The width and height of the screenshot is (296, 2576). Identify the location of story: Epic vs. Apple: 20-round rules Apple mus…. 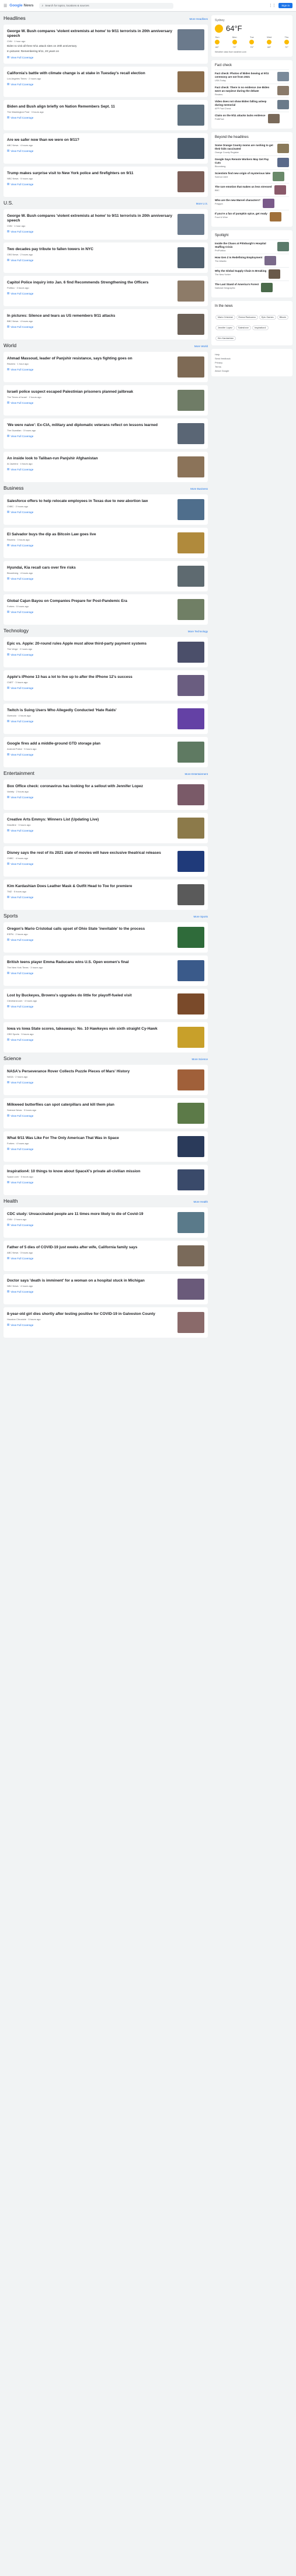
(105, 652).